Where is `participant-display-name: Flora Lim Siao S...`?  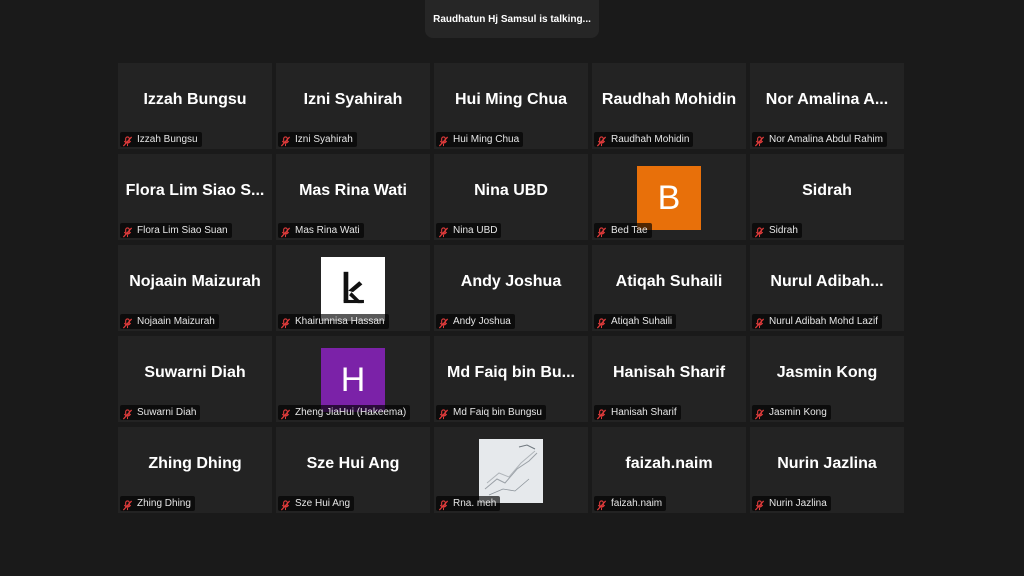
participant-display-name: Flora Lim Siao S... is located at coordinates (195, 190).